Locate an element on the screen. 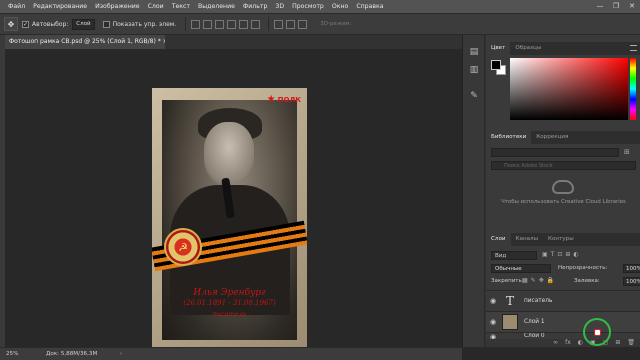 This screenshot has width=640, height=360. opacity-label: Непрозрачность: is located at coordinates (583, 268).